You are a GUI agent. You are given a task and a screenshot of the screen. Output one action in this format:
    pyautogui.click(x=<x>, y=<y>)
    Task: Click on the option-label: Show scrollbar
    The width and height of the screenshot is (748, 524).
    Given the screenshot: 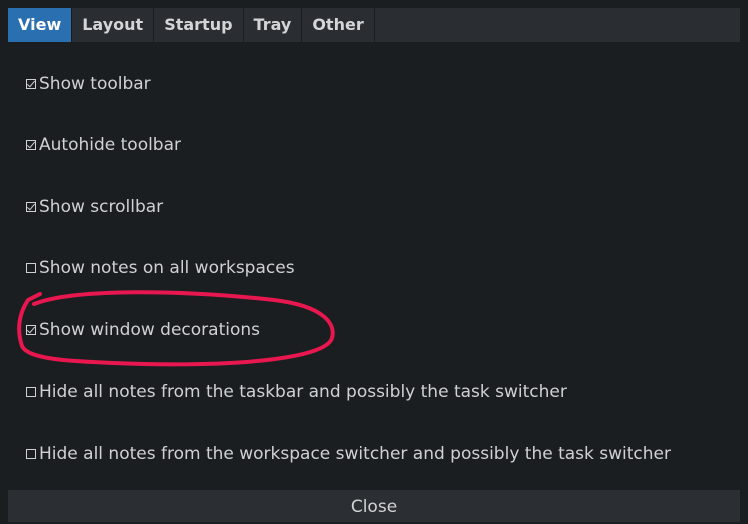 What is the action you would take?
    pyautogui.click(x=101, y=207)
    